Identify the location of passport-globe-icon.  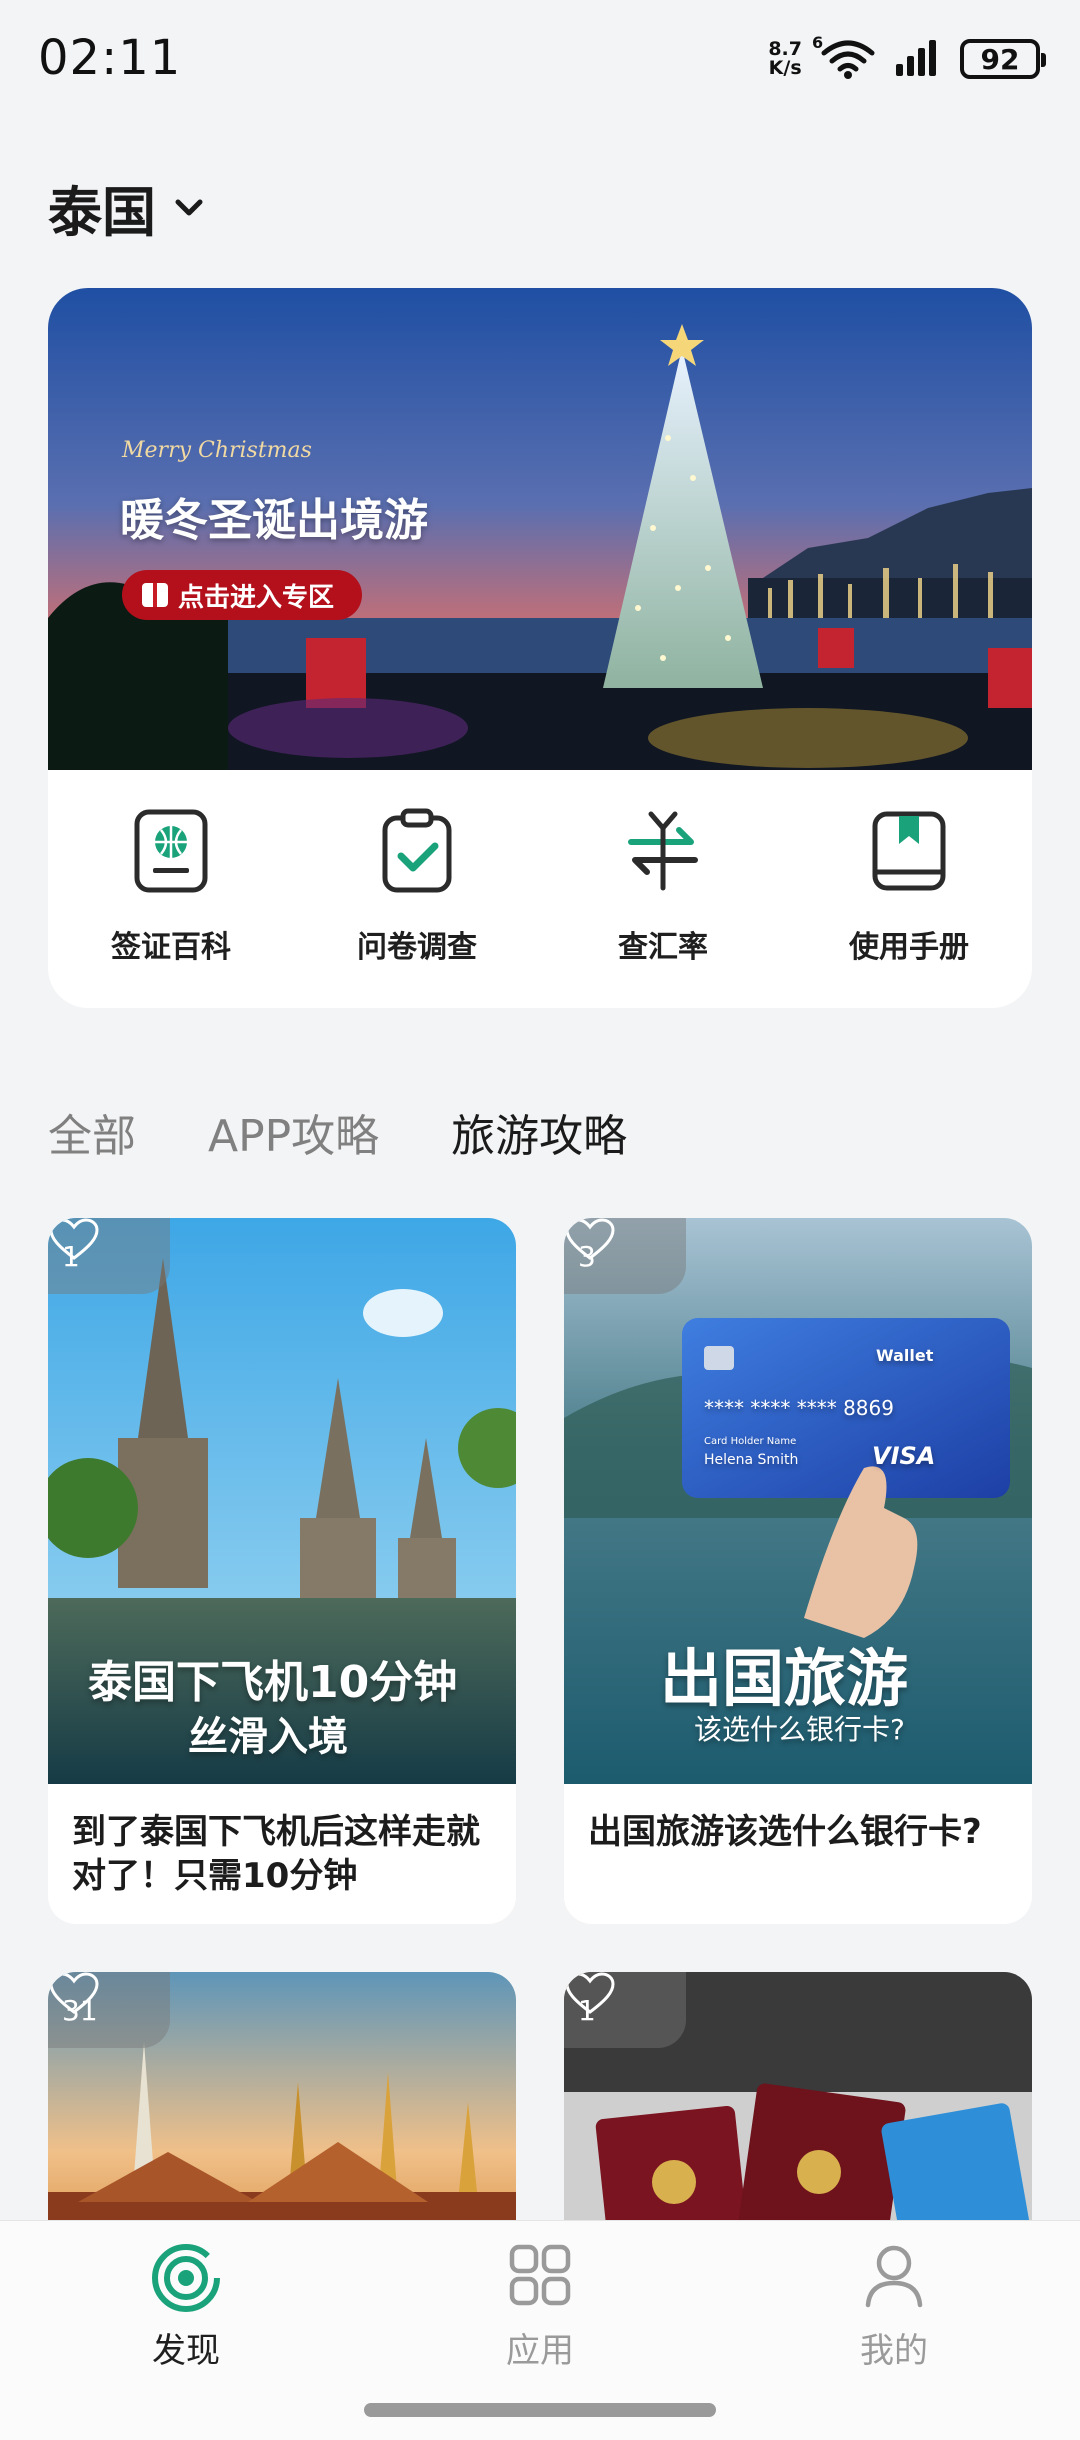
(171, 851).